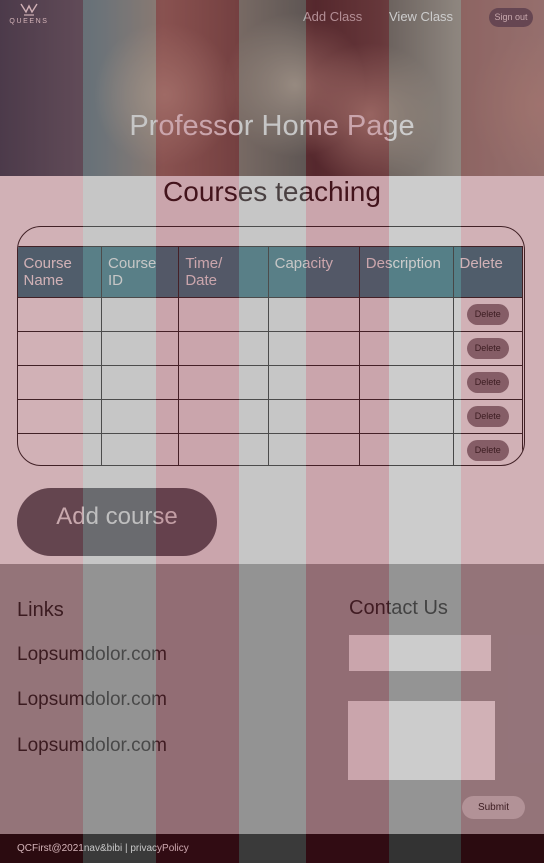 Image resolution: width=544 pixels, height=863 pixels. What do you see at coordinates (332, 16) in the screenshot?
I see `nav-add-class: Add Class` at bounding box center [332, 16].